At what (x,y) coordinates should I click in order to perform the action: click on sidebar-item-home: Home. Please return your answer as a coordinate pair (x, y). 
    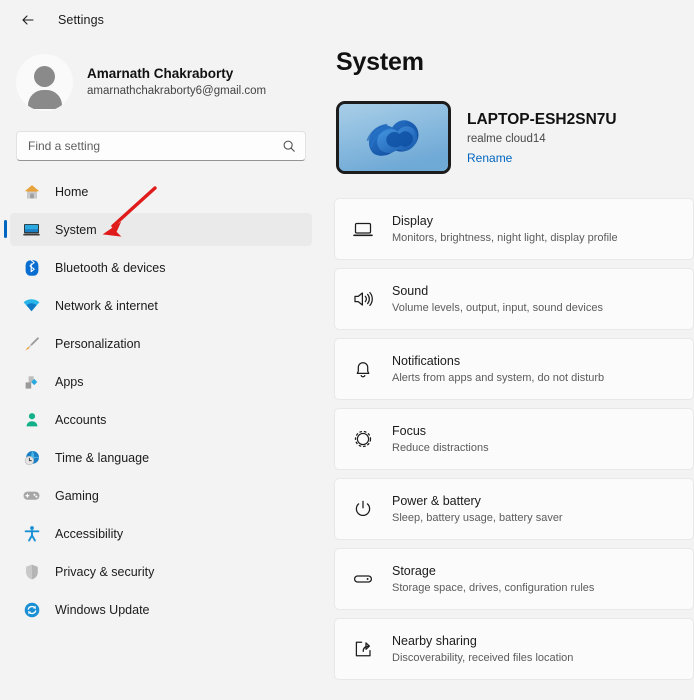
    Looking at the image, I should click on (161, 191).